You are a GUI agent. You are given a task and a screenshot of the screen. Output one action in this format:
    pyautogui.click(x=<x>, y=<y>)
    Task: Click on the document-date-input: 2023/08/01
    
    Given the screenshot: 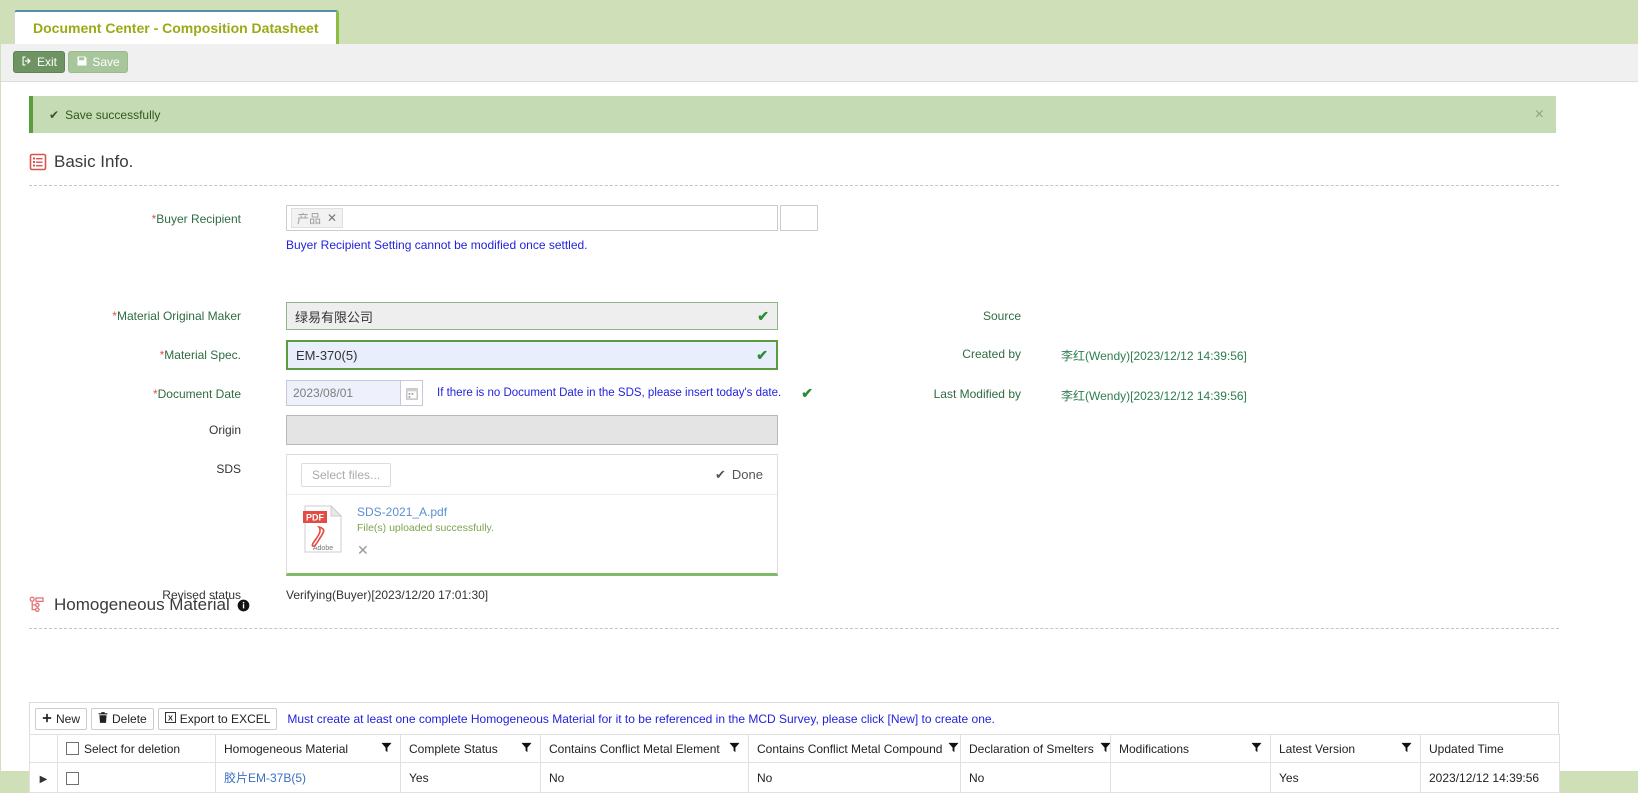 What is the action you would take?
    pyautogui.click(x=343, y=393)
    